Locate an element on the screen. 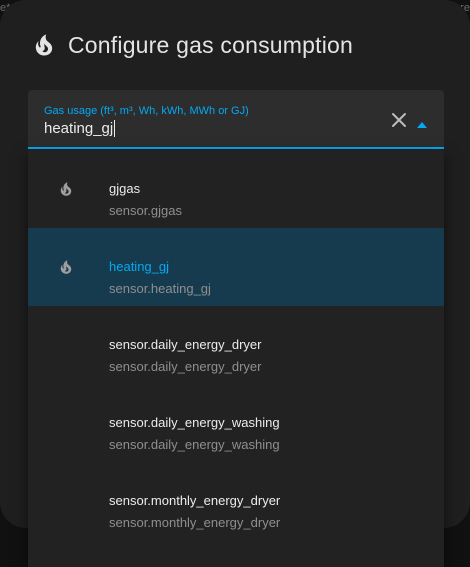  text-cursor is located at coordinates (115, 128).